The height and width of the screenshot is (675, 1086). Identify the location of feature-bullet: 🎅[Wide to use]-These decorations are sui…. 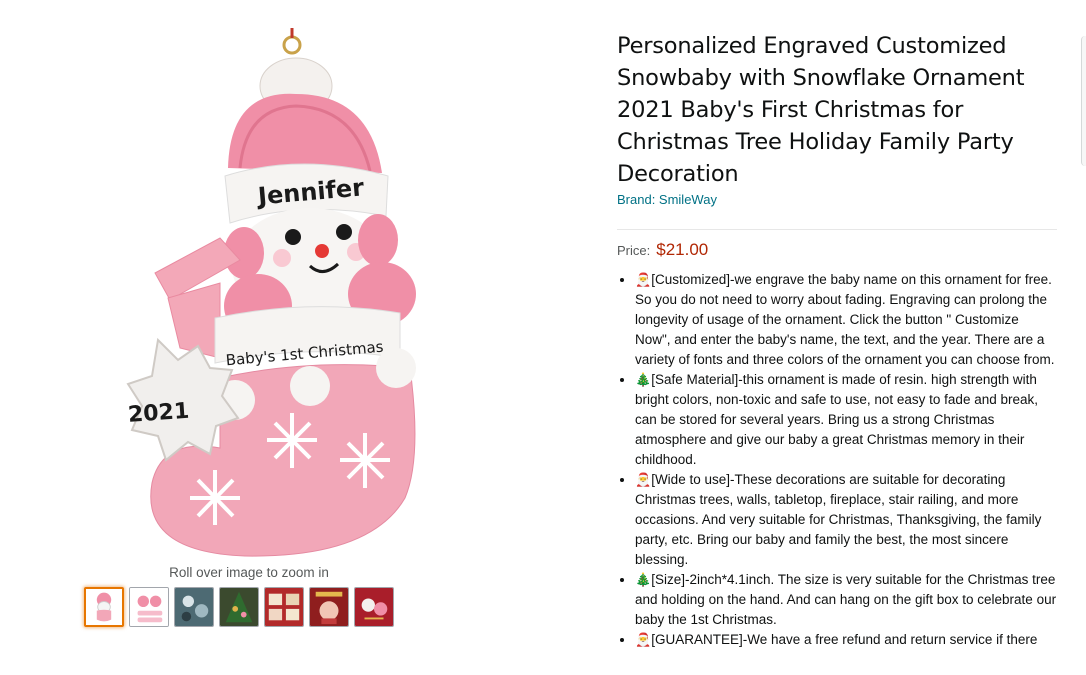
(846, 520).